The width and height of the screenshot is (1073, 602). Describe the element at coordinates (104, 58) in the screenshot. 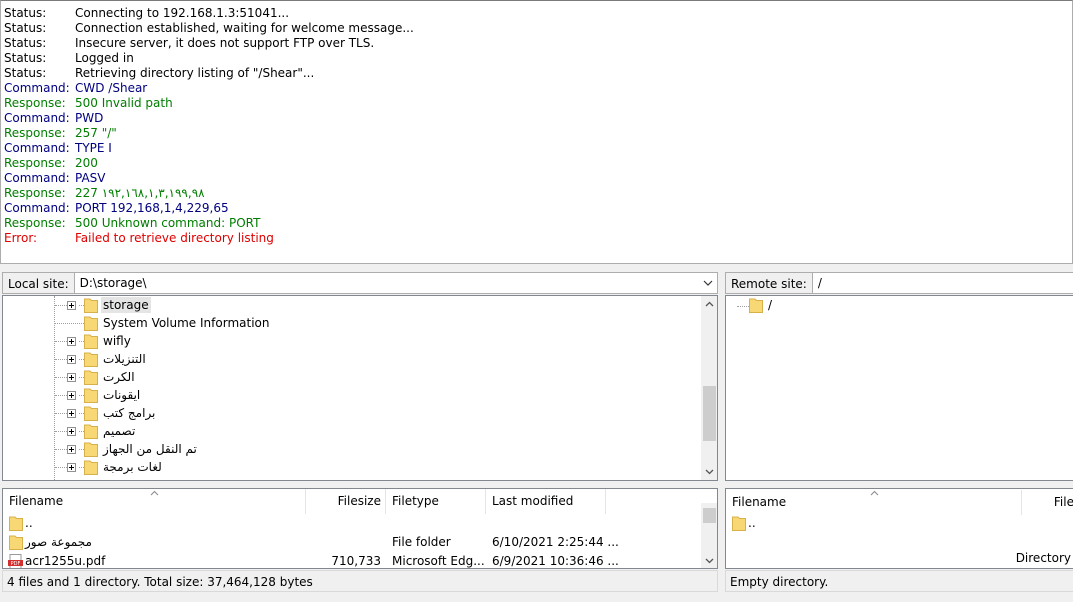

I see `log-entry-message: Logged in` at that location.